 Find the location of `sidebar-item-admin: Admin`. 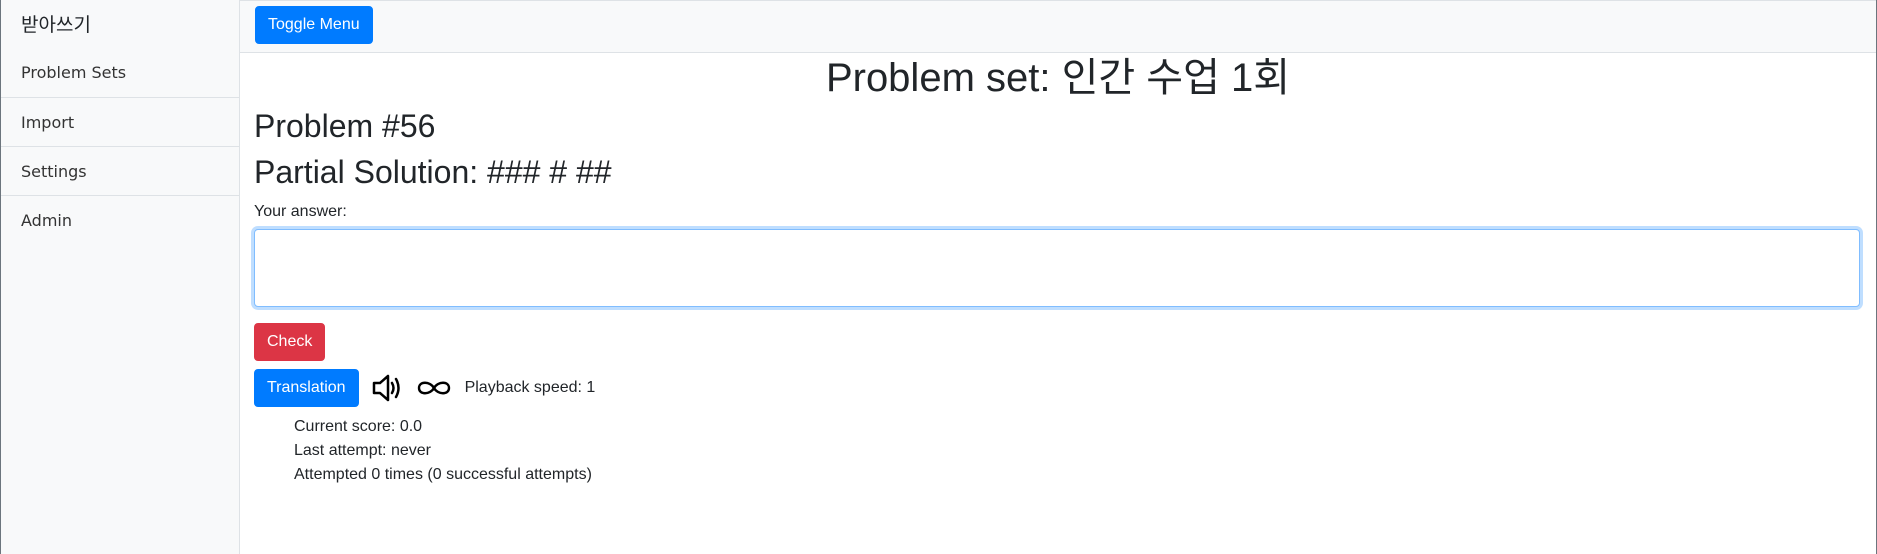

sidebar-item-admin: Admin is located at coordinates (120, 219).